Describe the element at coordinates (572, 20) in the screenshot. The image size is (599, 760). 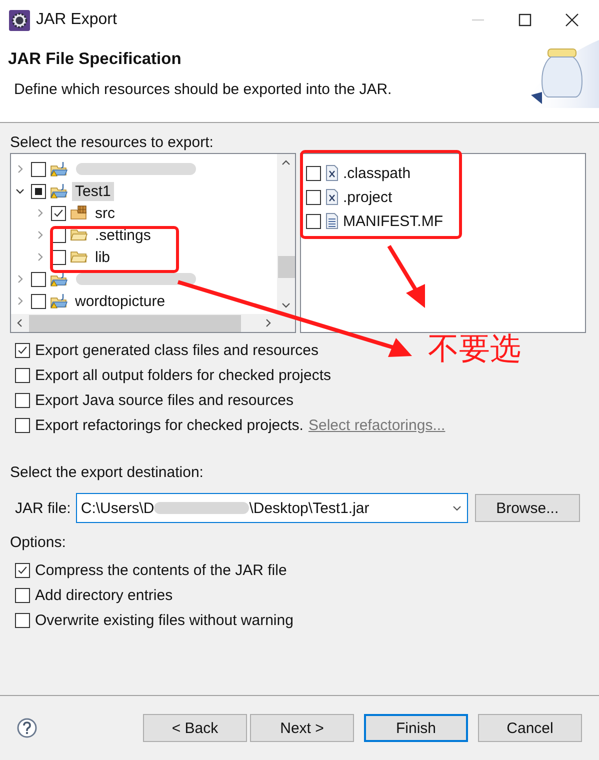
I see `close-icon` at that location.